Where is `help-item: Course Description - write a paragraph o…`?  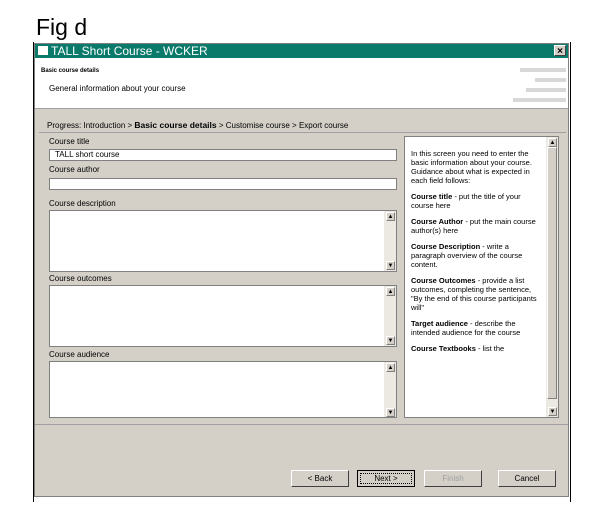 help-item: Course Description - write a paragraph o… is located at coordinates (475, 255).